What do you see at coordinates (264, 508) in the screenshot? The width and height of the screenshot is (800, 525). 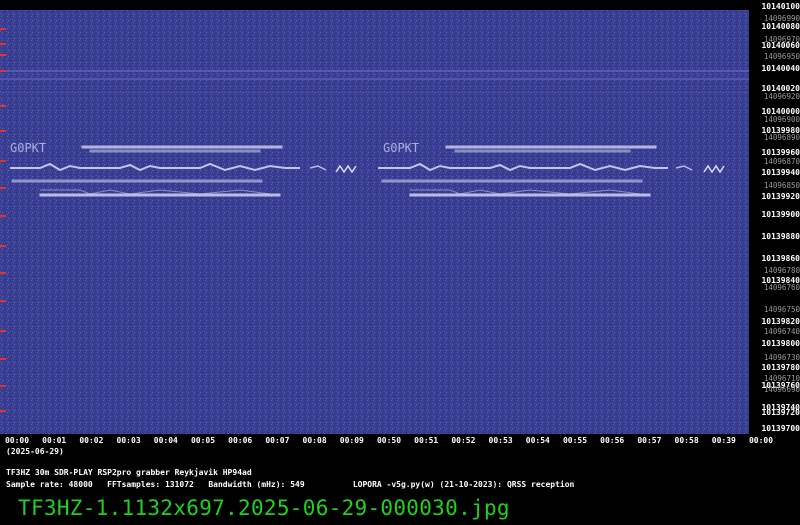 I see `image-filename: TF3HZ-1.1132x697.2025-06-29-000030.jpg` at bounding box center [264, 508].